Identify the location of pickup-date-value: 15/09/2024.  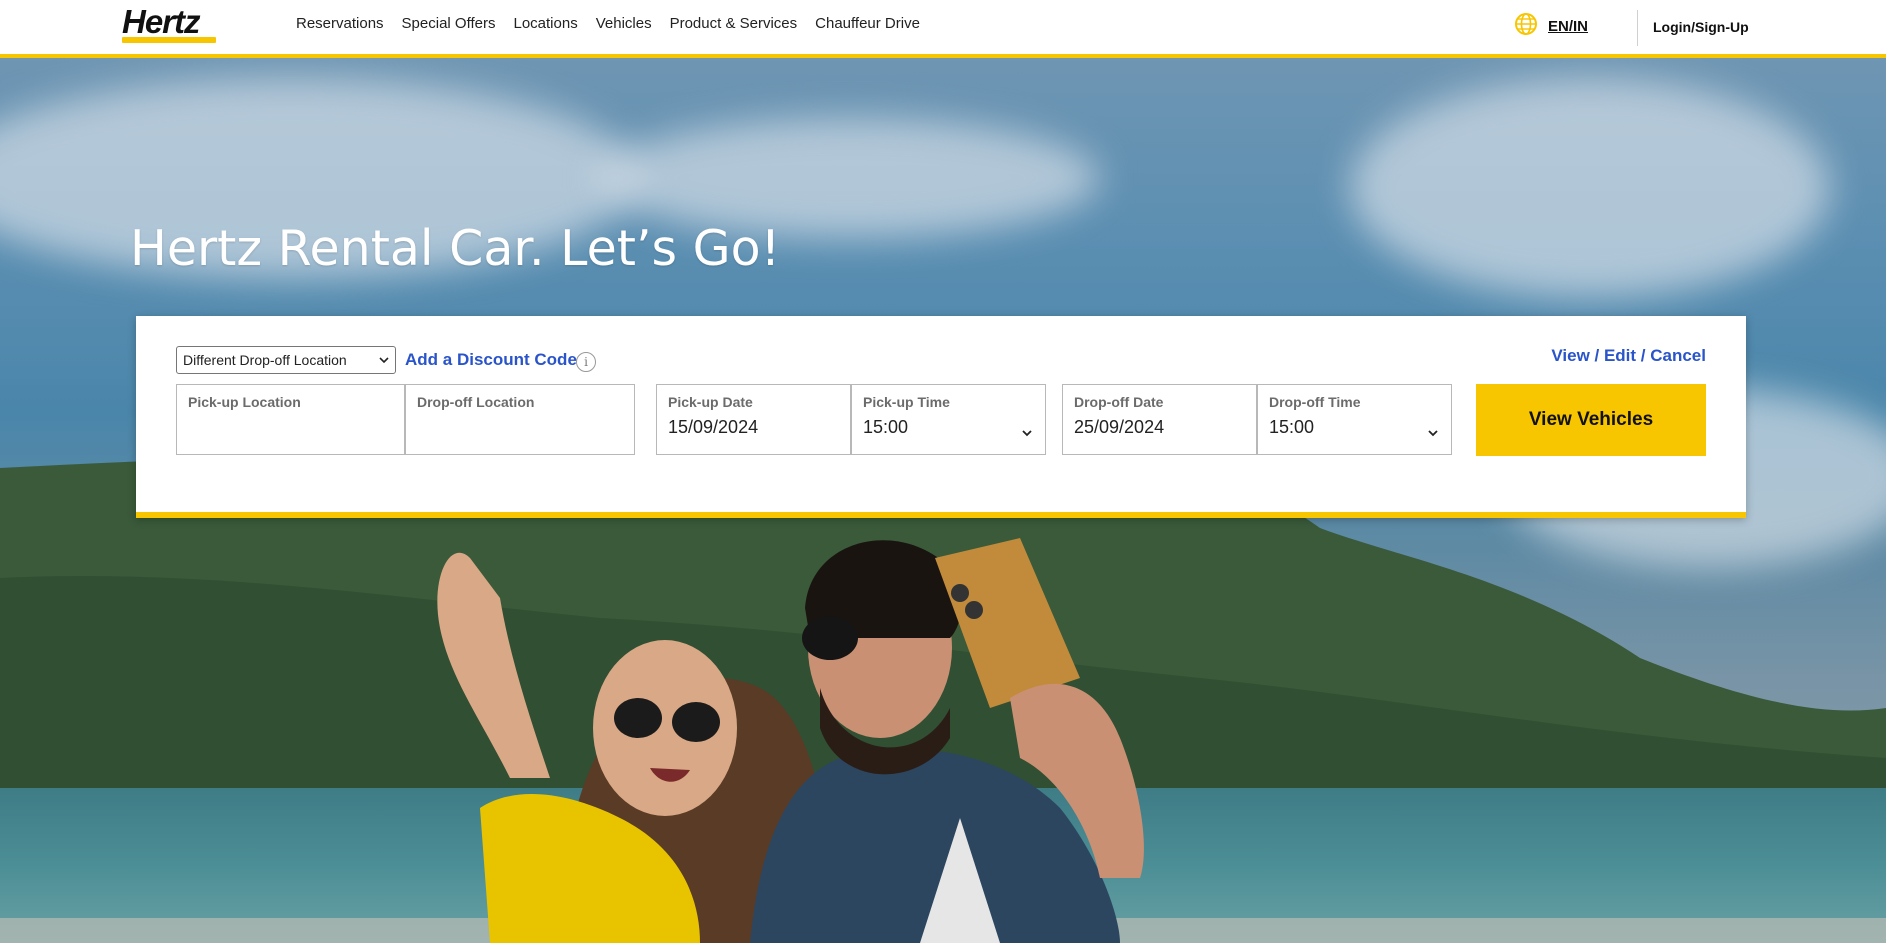
(713, 427).